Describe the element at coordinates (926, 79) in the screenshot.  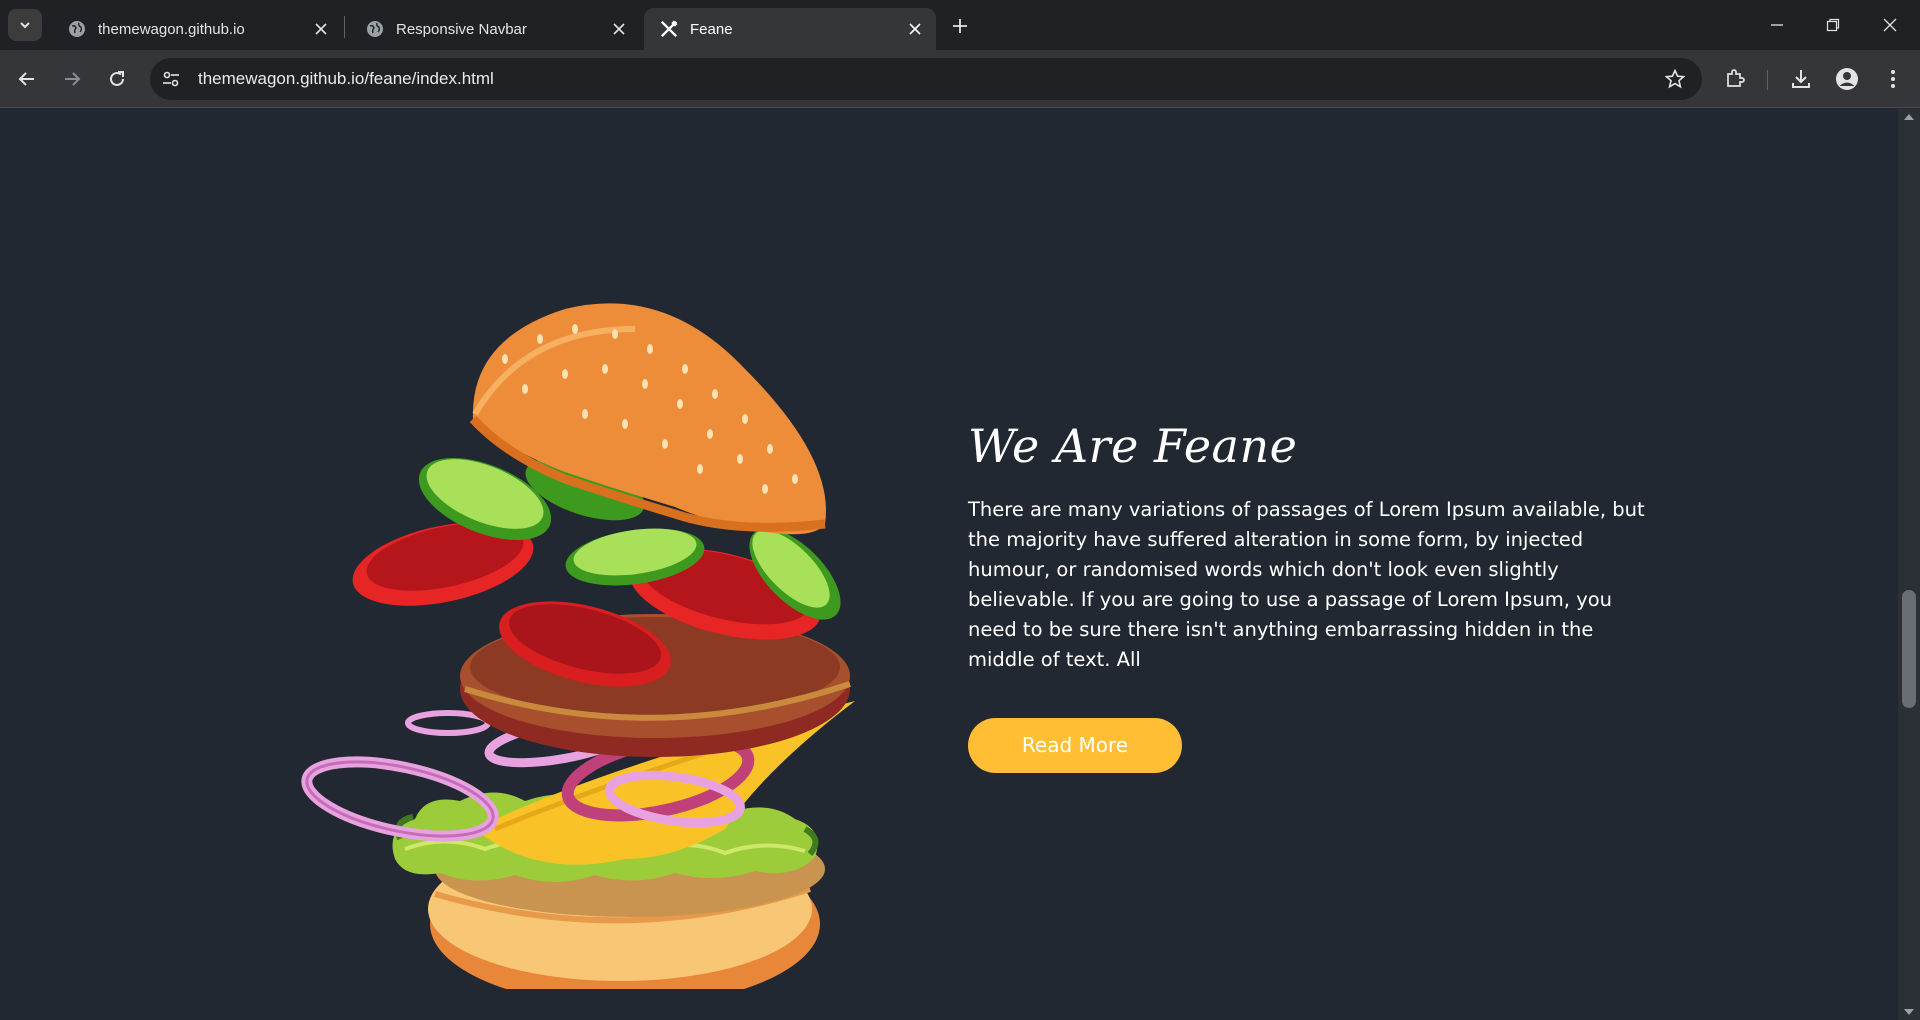
I see `address-bar: themewagon.github.io/feane/index.html` at that location.